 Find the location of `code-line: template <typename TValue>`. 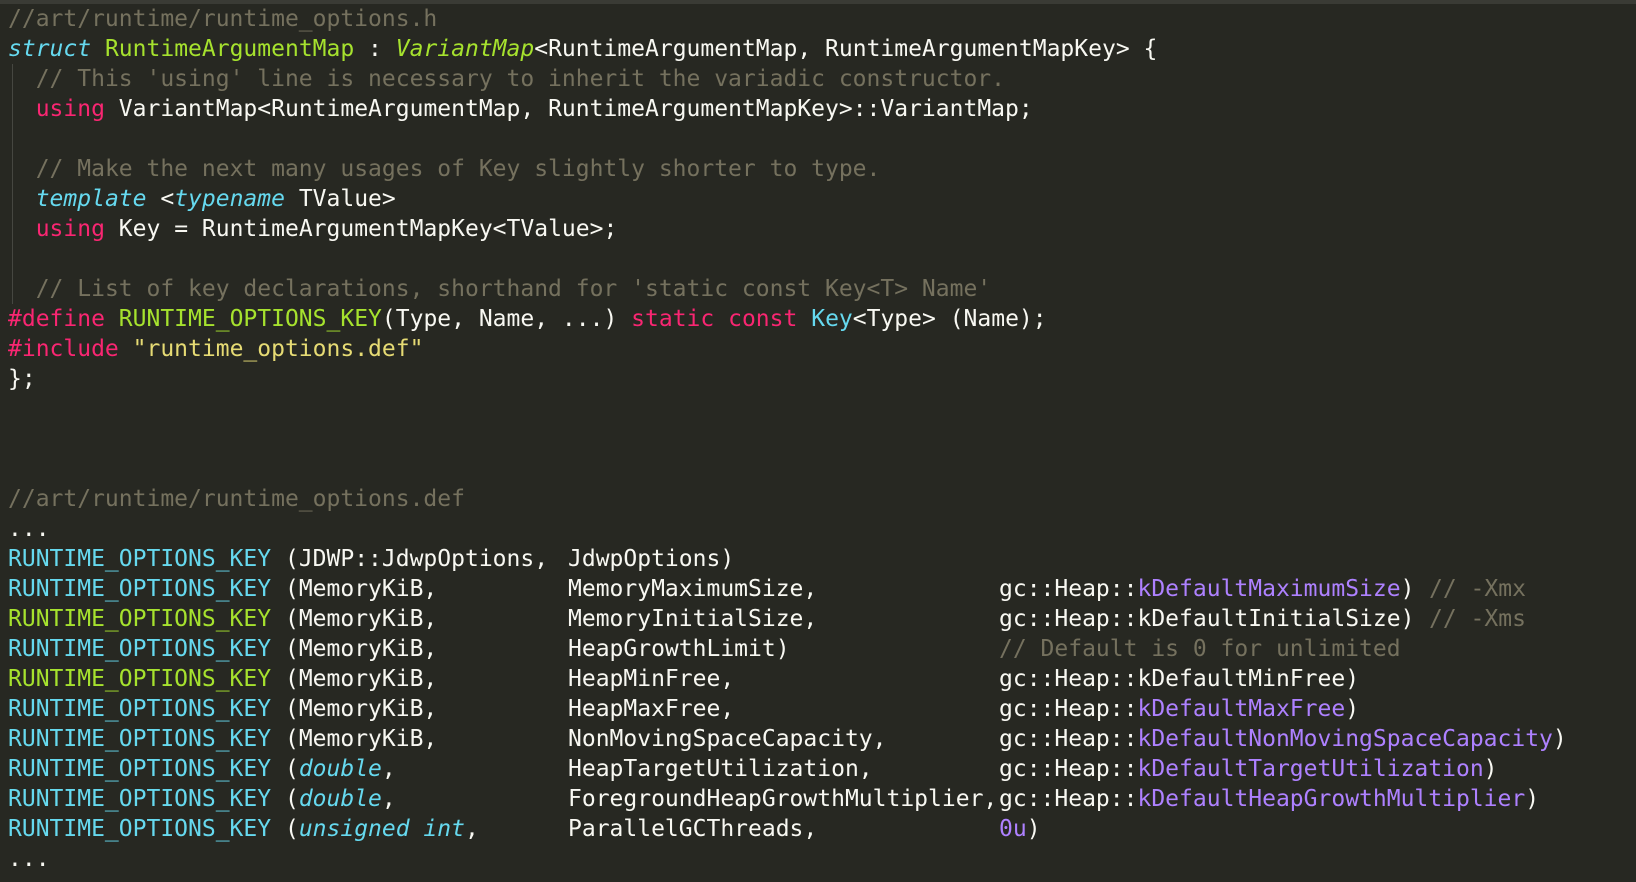

code-line: template <typename TValue> is located at coordinates (820, 199).